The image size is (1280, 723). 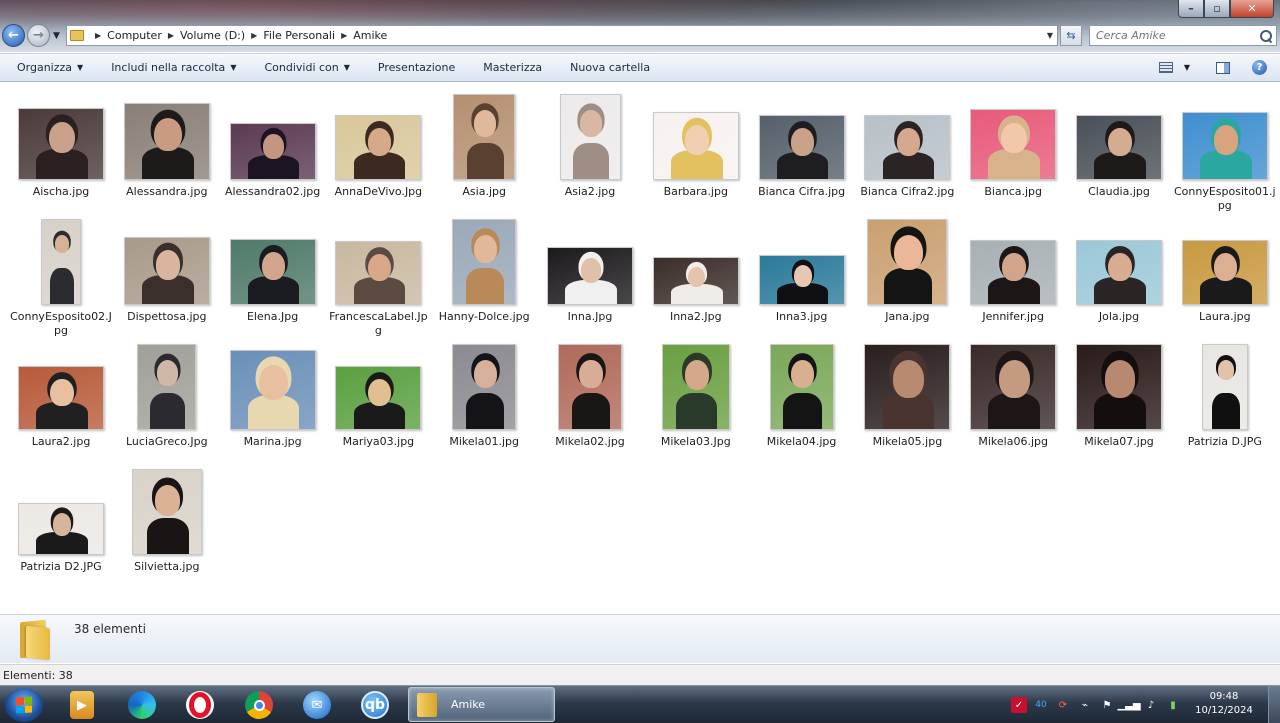 What do you see at coordinates (48, 67) in the screenshot?
I see `toolbar-button: Organizza ▼` at bounding box center [48, 67].